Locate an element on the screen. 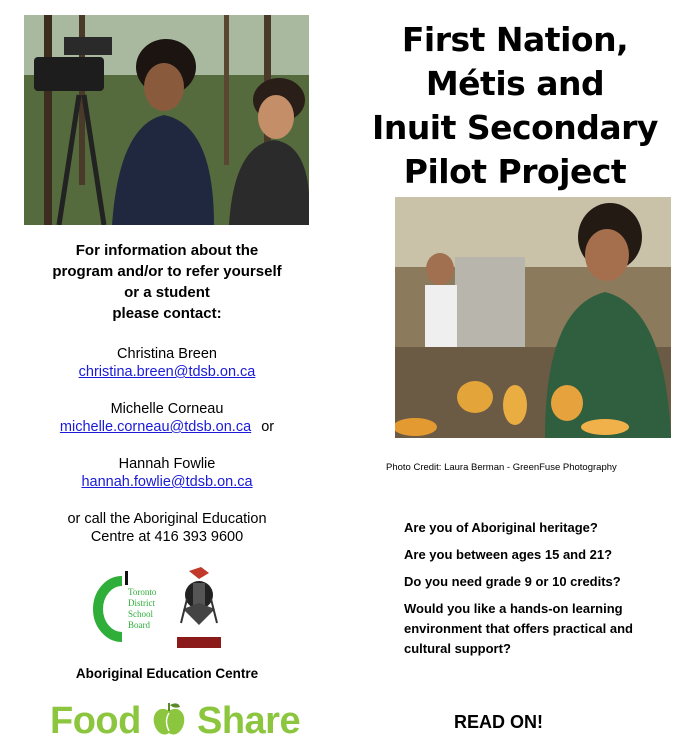 The image size is (677, 753). title-line: Métis and is located at coordinates (515, 83).